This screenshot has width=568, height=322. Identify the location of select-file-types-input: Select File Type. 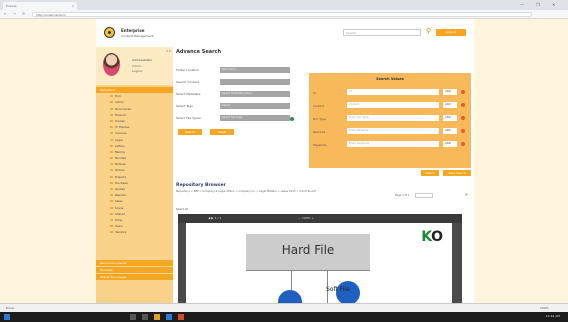
(255, 118).